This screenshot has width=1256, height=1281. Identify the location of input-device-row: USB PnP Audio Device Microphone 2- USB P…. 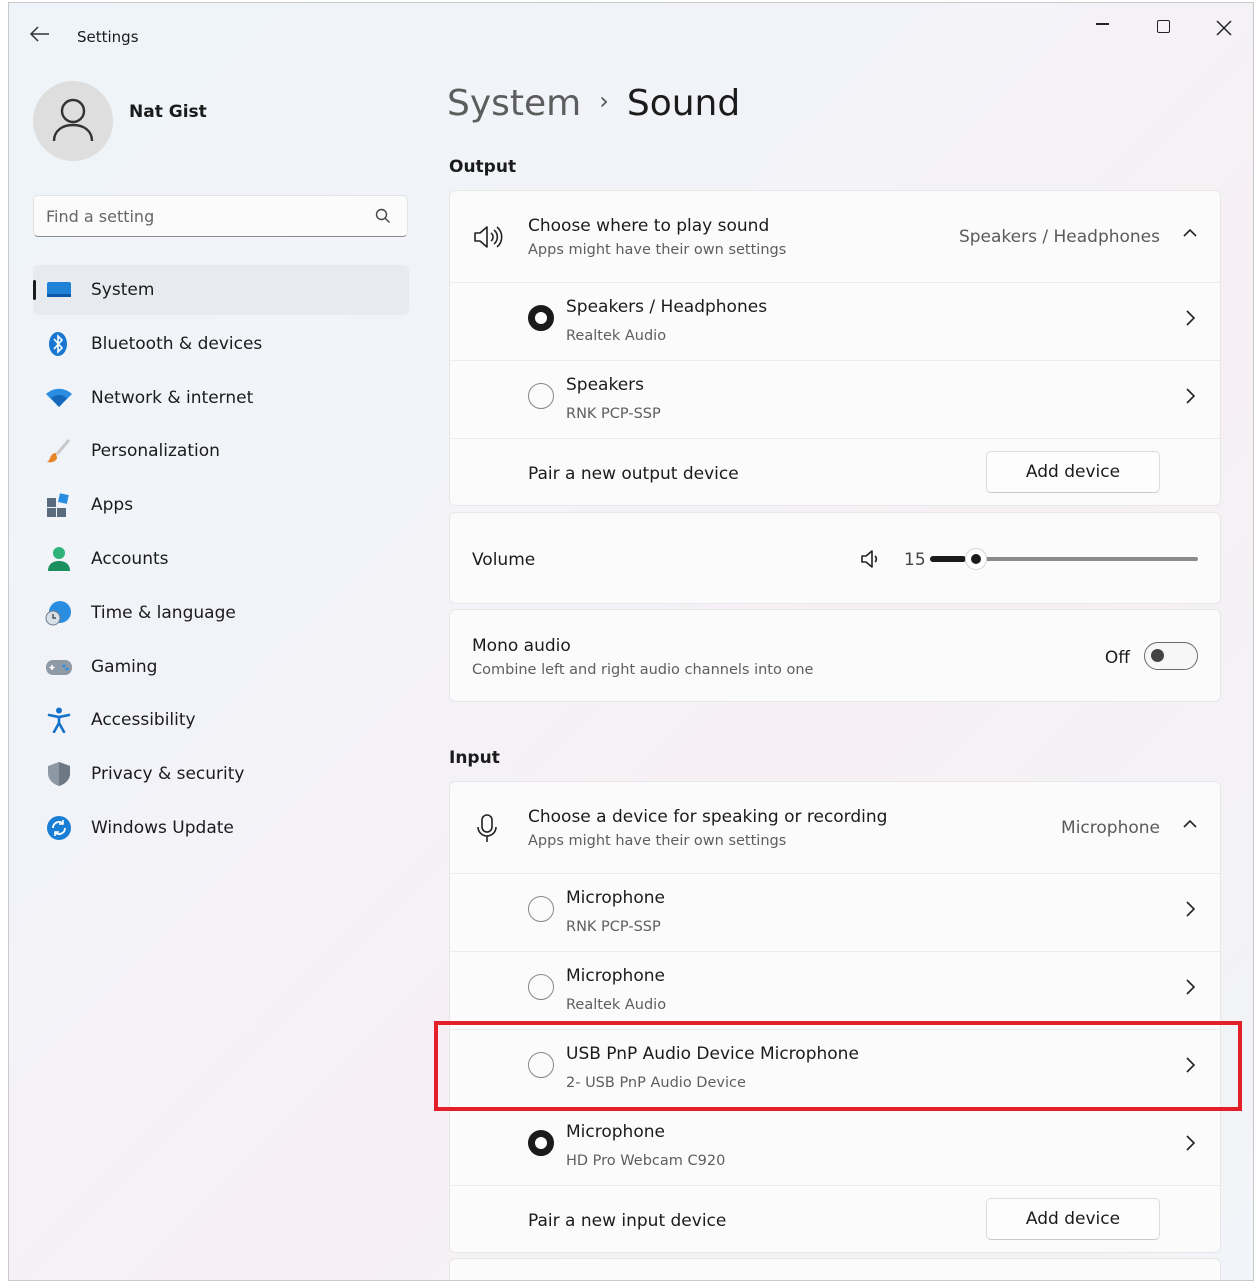
(835, 1068).